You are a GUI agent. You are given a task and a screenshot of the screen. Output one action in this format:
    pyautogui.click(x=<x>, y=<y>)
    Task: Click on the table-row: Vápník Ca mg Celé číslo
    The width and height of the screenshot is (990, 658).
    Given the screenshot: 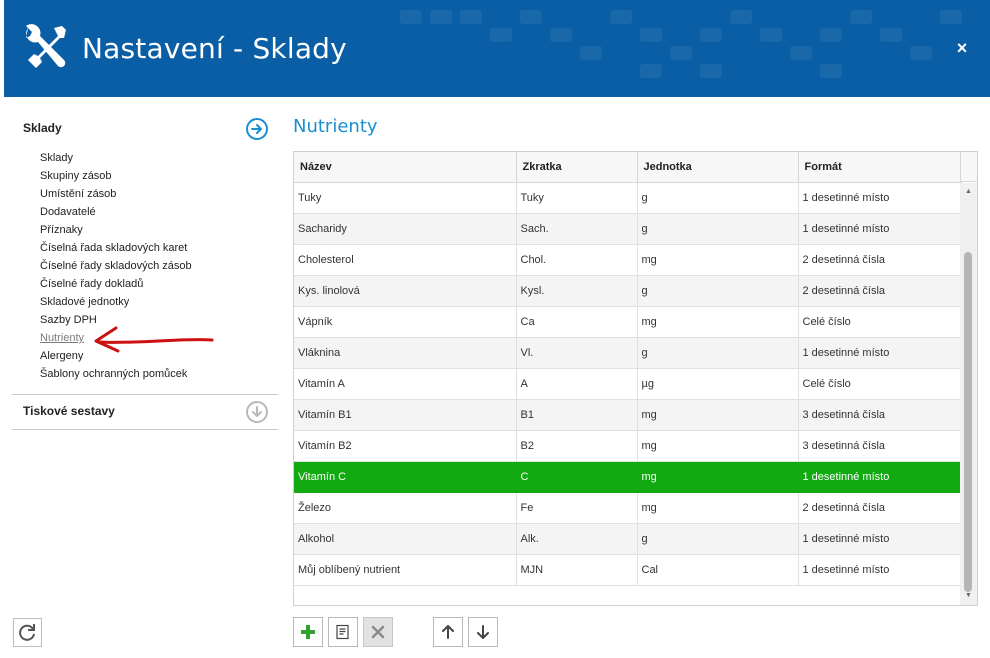 What is the action you would take?
    pyautogui.click(x=628, y=322)
    